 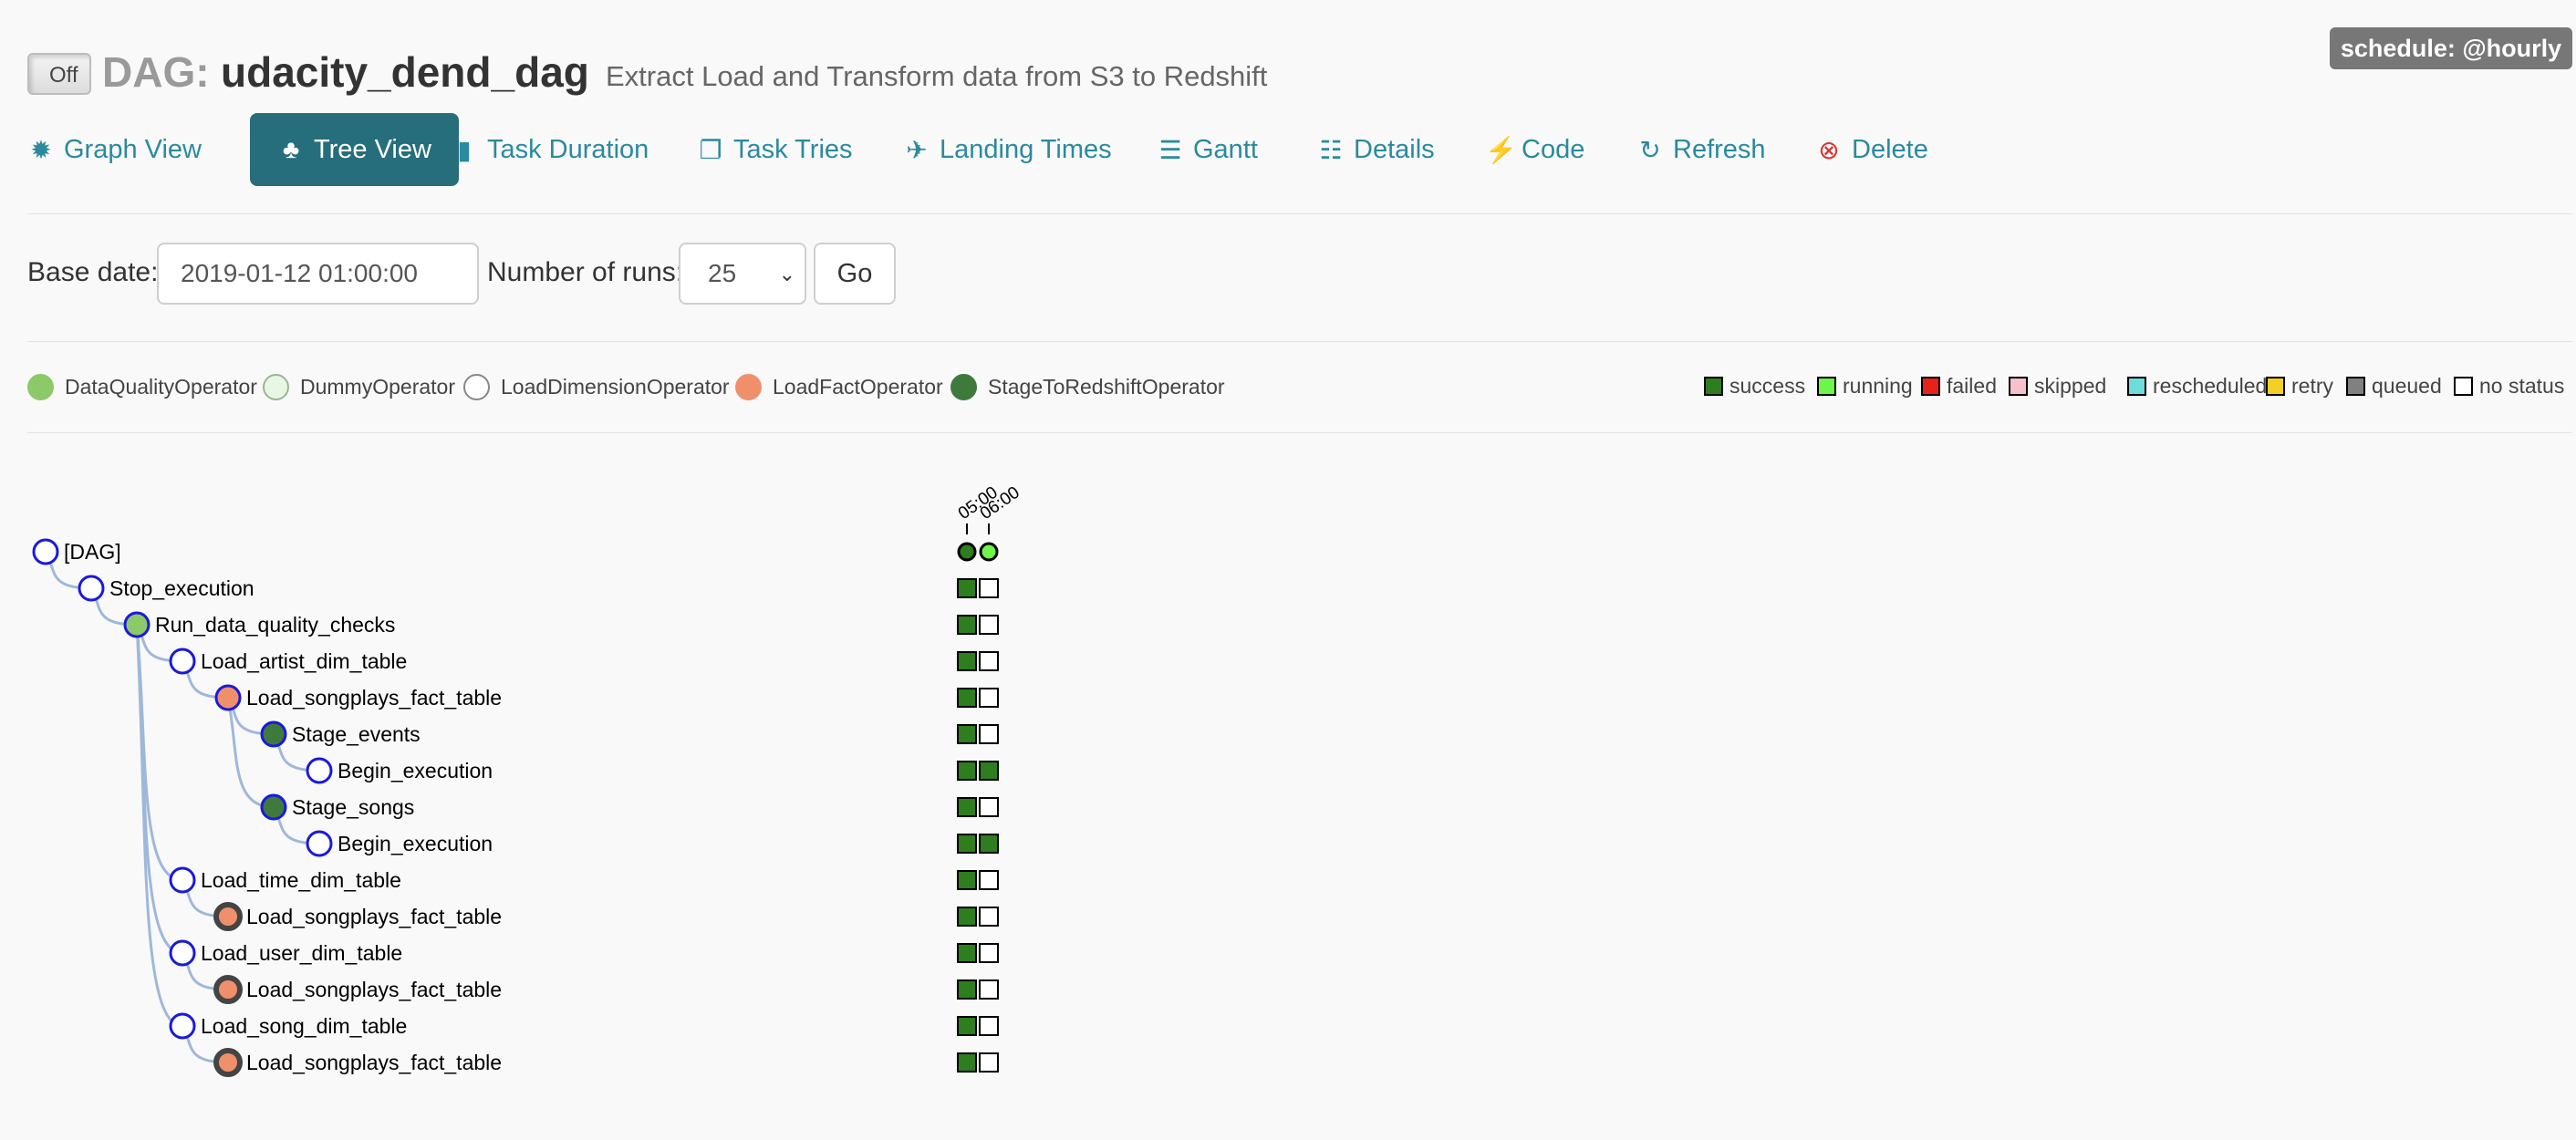 What do you see at coordinates (1394, 149) in the screenshot?
I see `tab-label: Details` at bounding box center [1394, 149].